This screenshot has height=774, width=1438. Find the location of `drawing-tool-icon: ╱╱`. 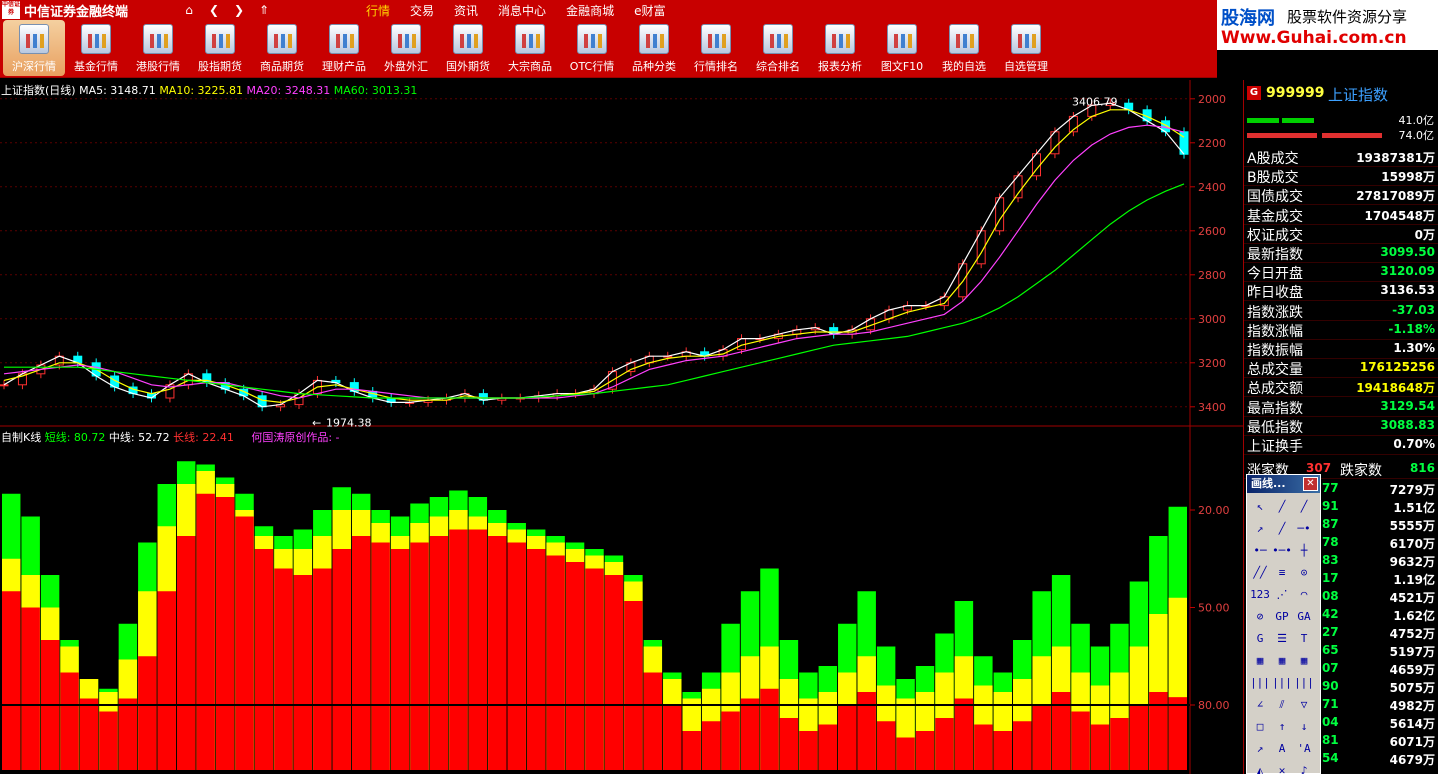

drawing-tool-icon: ╱╱ is located at coordinates (1260, 573).